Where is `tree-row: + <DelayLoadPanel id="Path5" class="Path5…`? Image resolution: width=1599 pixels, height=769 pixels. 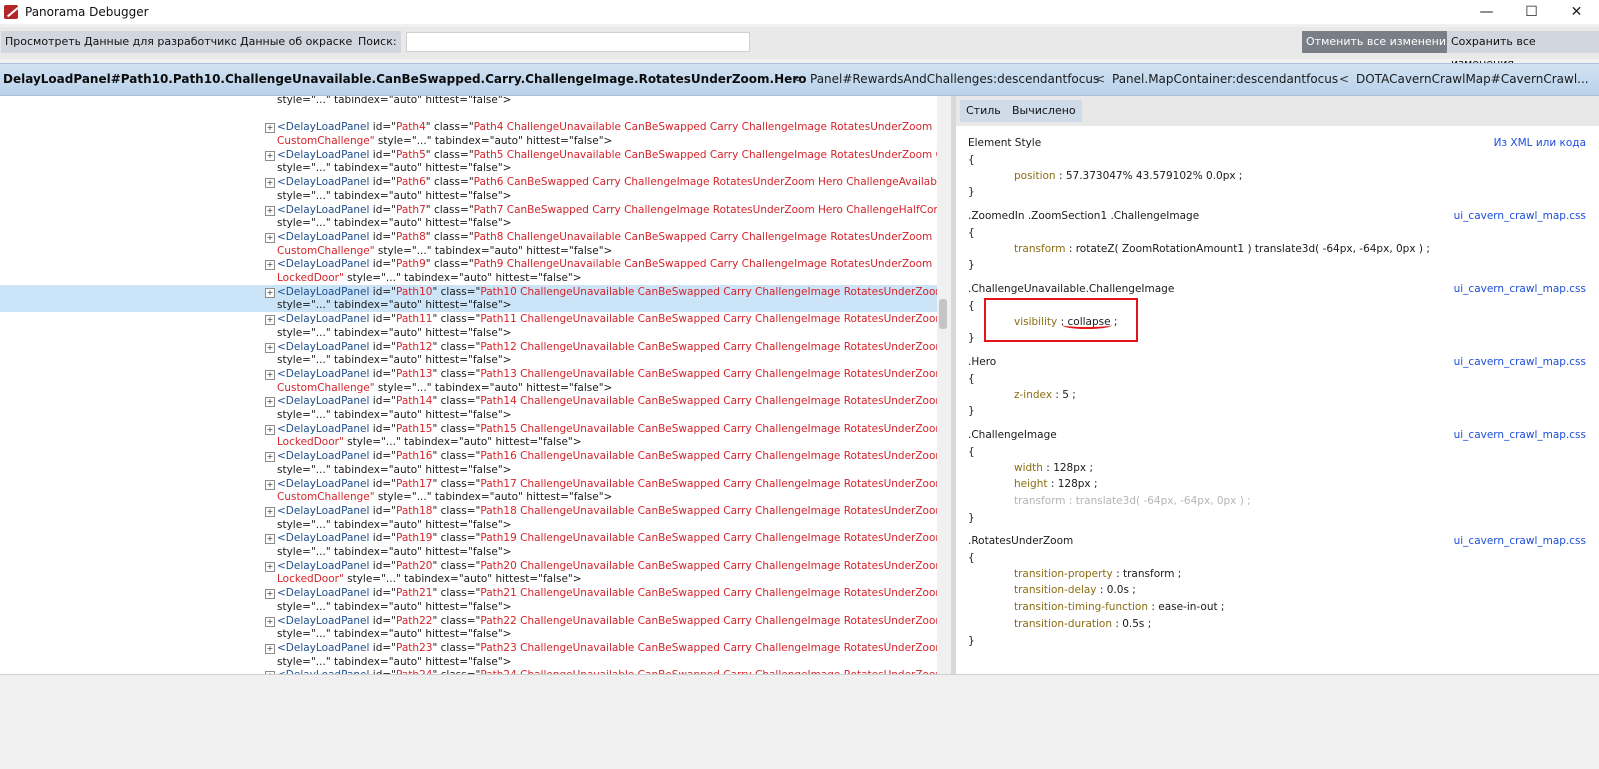
tree-row: + <DelayLoadPanel id="Path5" class="Path5… is located at coordinates (468, 161).